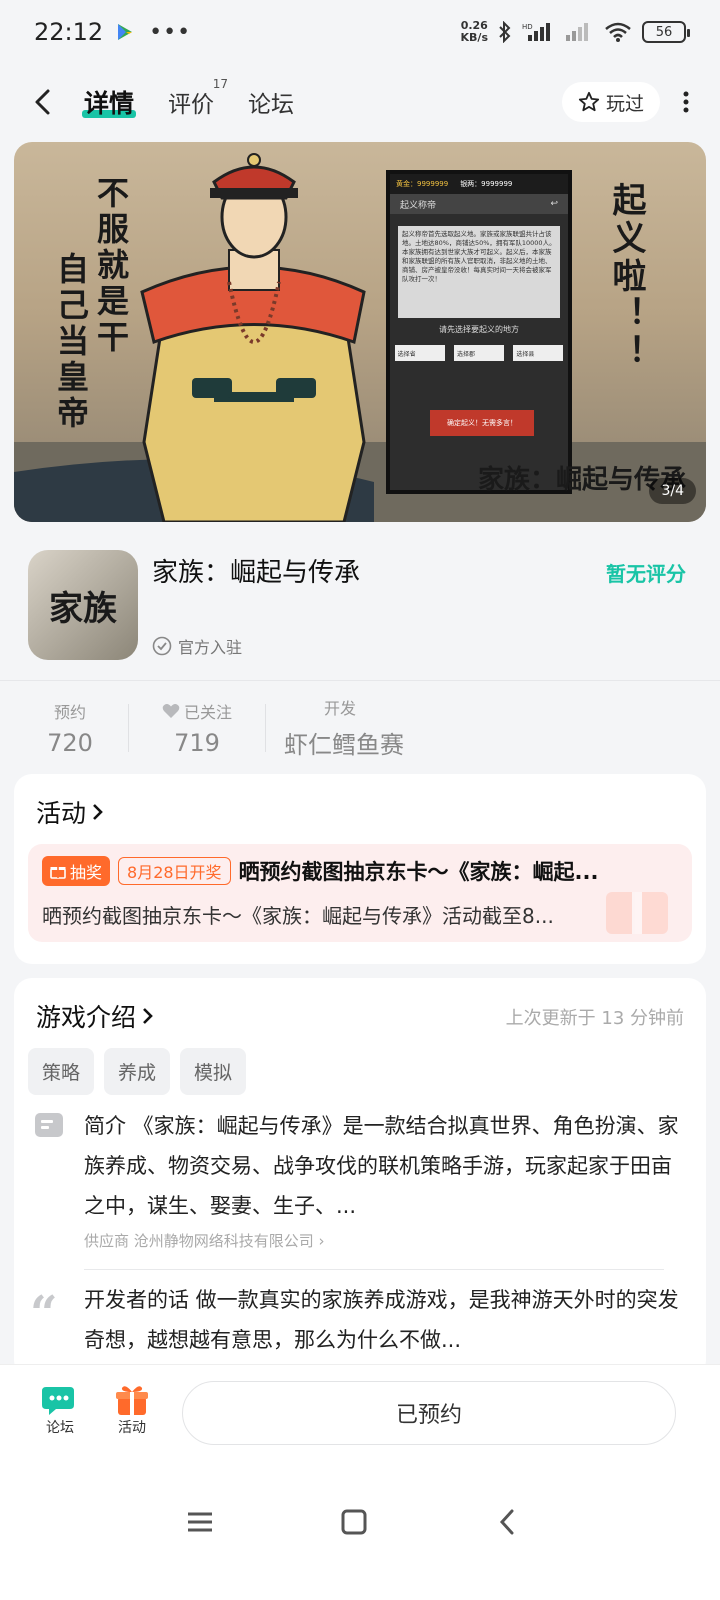 This screenshot has height=1600, width=720. Describe the element at coordinates (594, 1018) in the screenshot. I see `last-updated: 上次更新于 13 分钟前` at that location.